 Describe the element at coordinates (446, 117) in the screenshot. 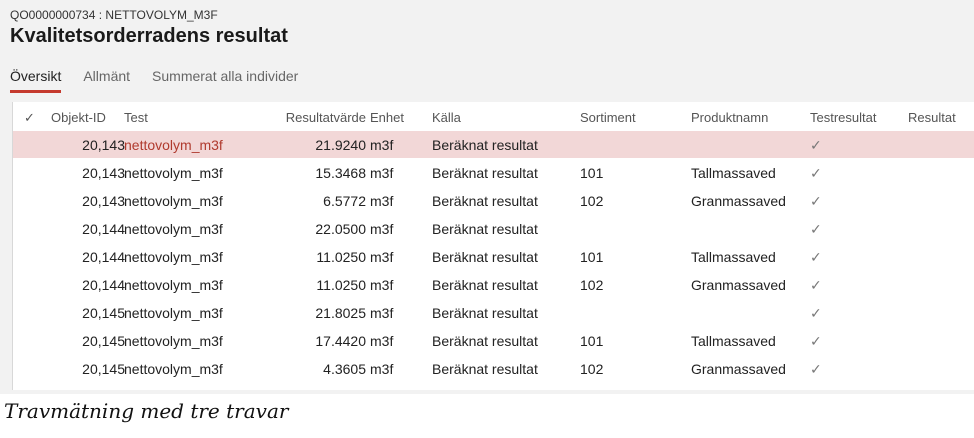

I see `column-header-source: Källa` at that location.